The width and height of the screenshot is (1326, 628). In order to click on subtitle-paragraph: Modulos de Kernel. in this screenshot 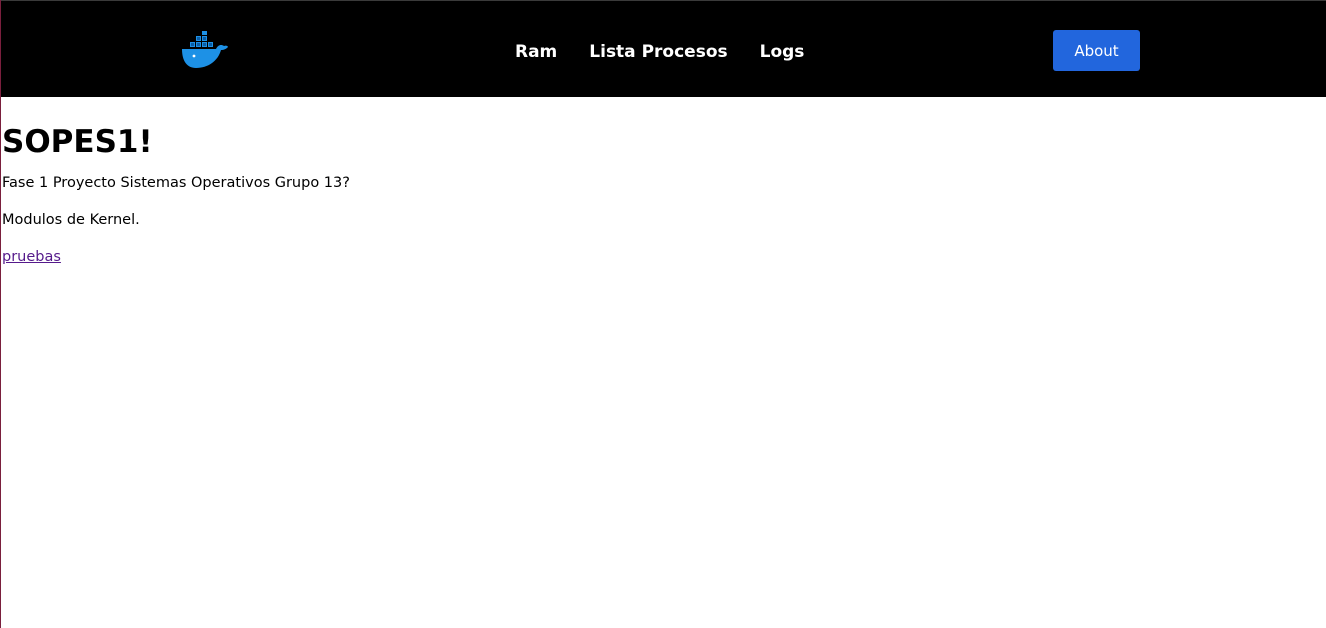, I will do `click(71, 220)`.